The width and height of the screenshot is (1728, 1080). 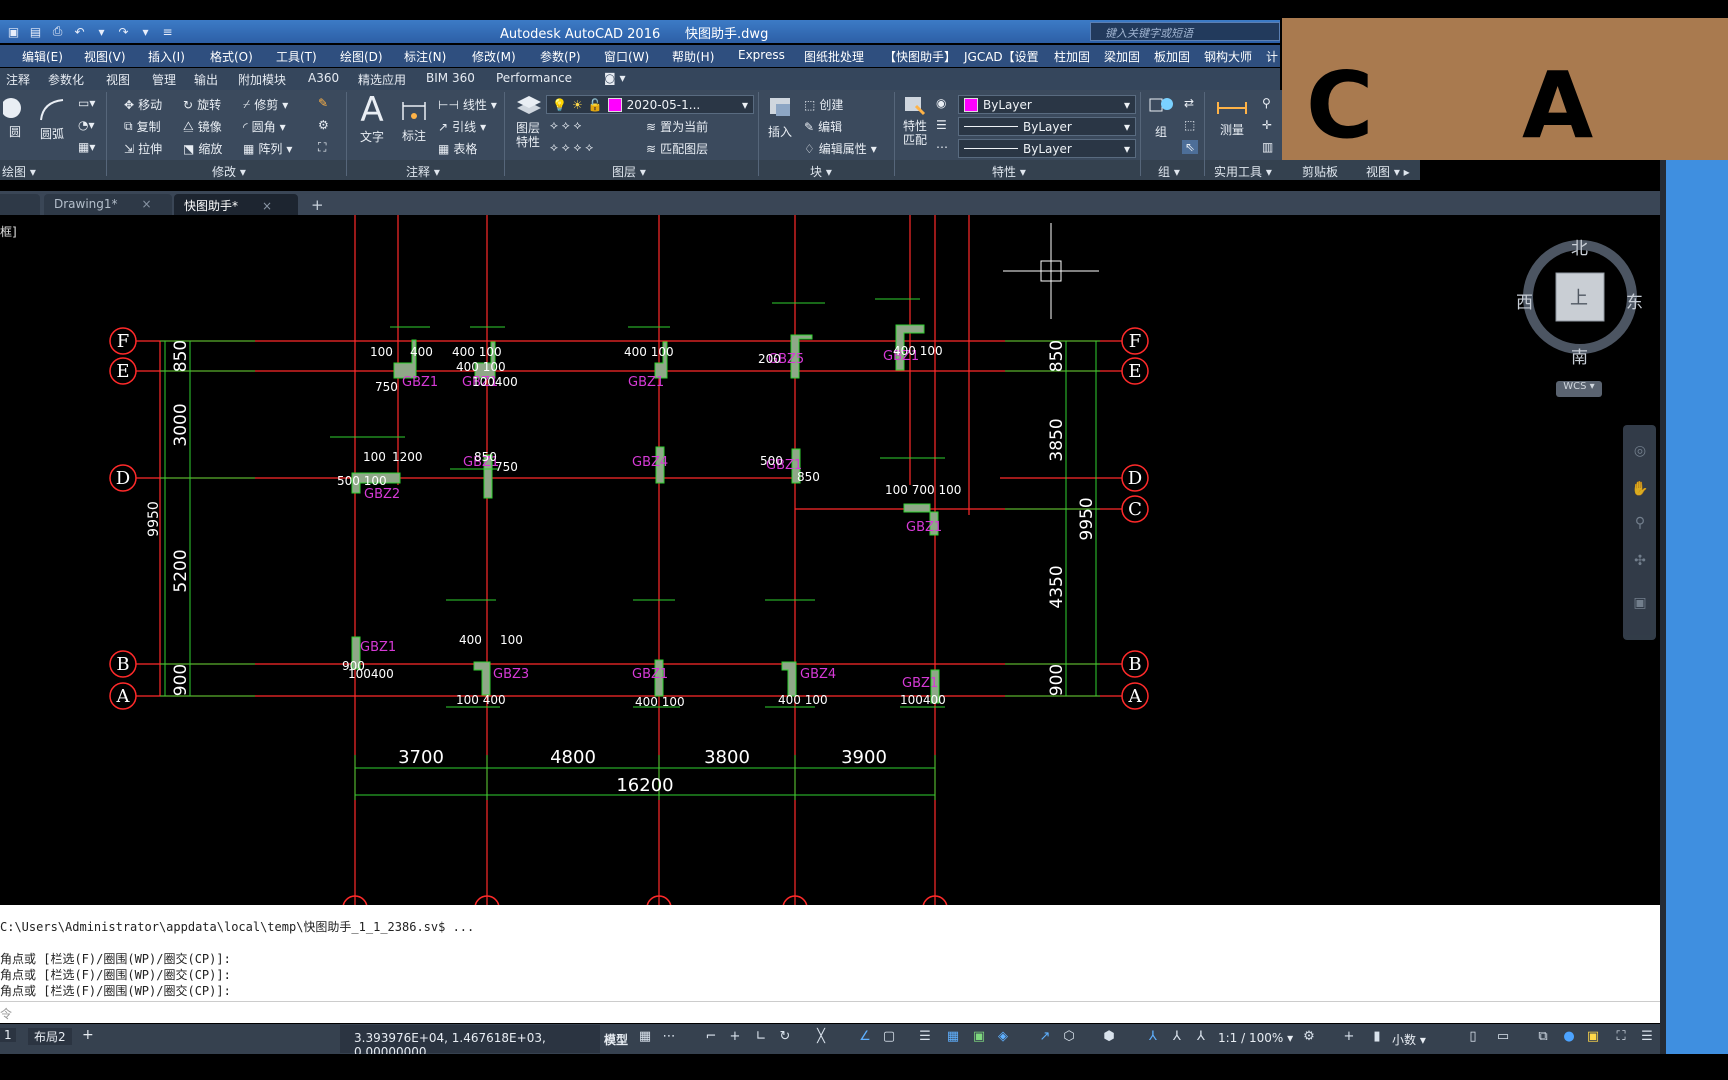 I want to click on viewcube-south: 南, so click(x=1579, y=355).